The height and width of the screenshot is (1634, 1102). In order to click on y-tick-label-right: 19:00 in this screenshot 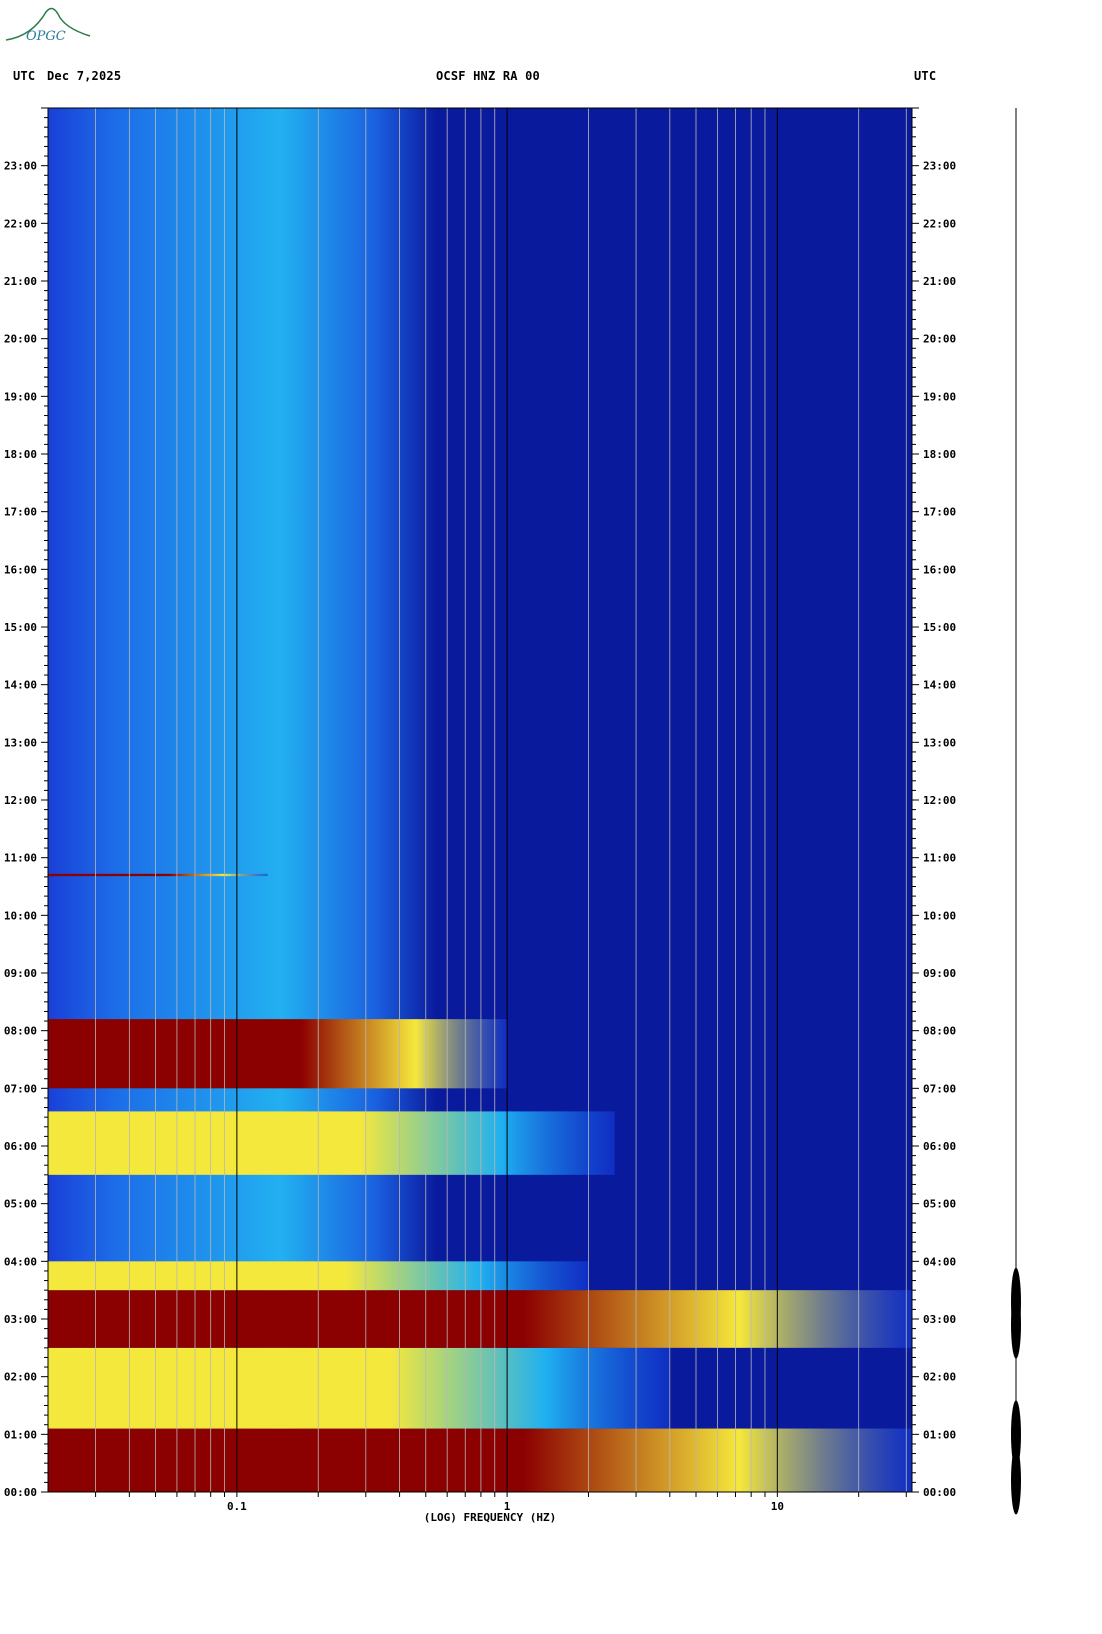, I will do `click(939, 396)`.